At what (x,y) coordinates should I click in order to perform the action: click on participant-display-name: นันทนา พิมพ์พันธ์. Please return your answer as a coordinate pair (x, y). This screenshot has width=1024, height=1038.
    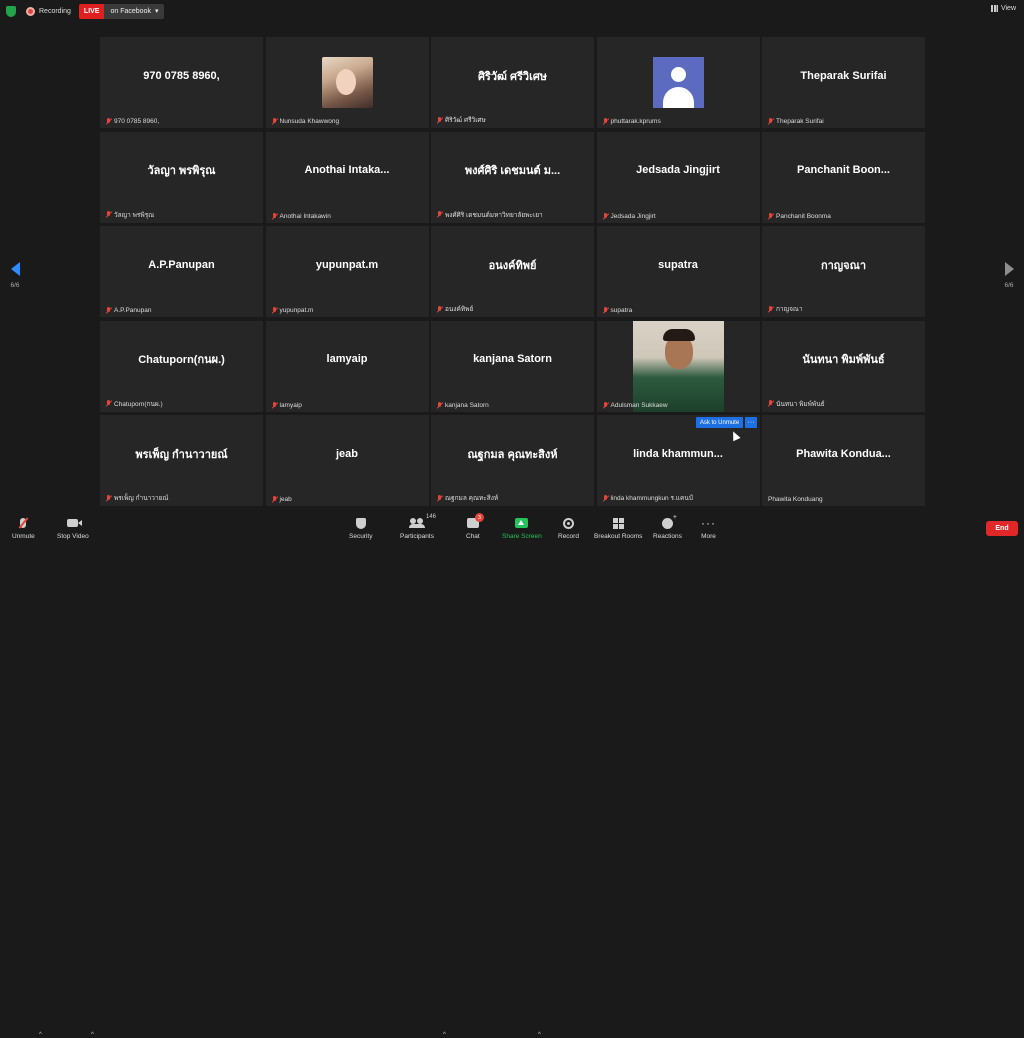
    Looking at the image, I should click on (843, 360).